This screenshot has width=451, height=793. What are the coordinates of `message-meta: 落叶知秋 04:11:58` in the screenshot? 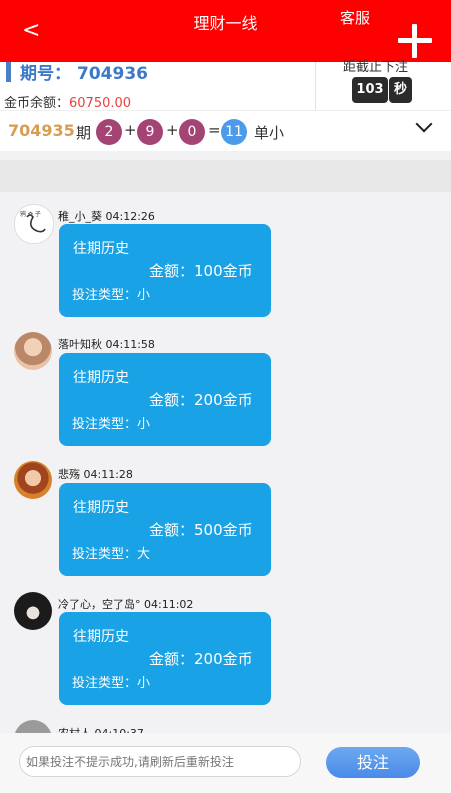 It's located at (106, 344).